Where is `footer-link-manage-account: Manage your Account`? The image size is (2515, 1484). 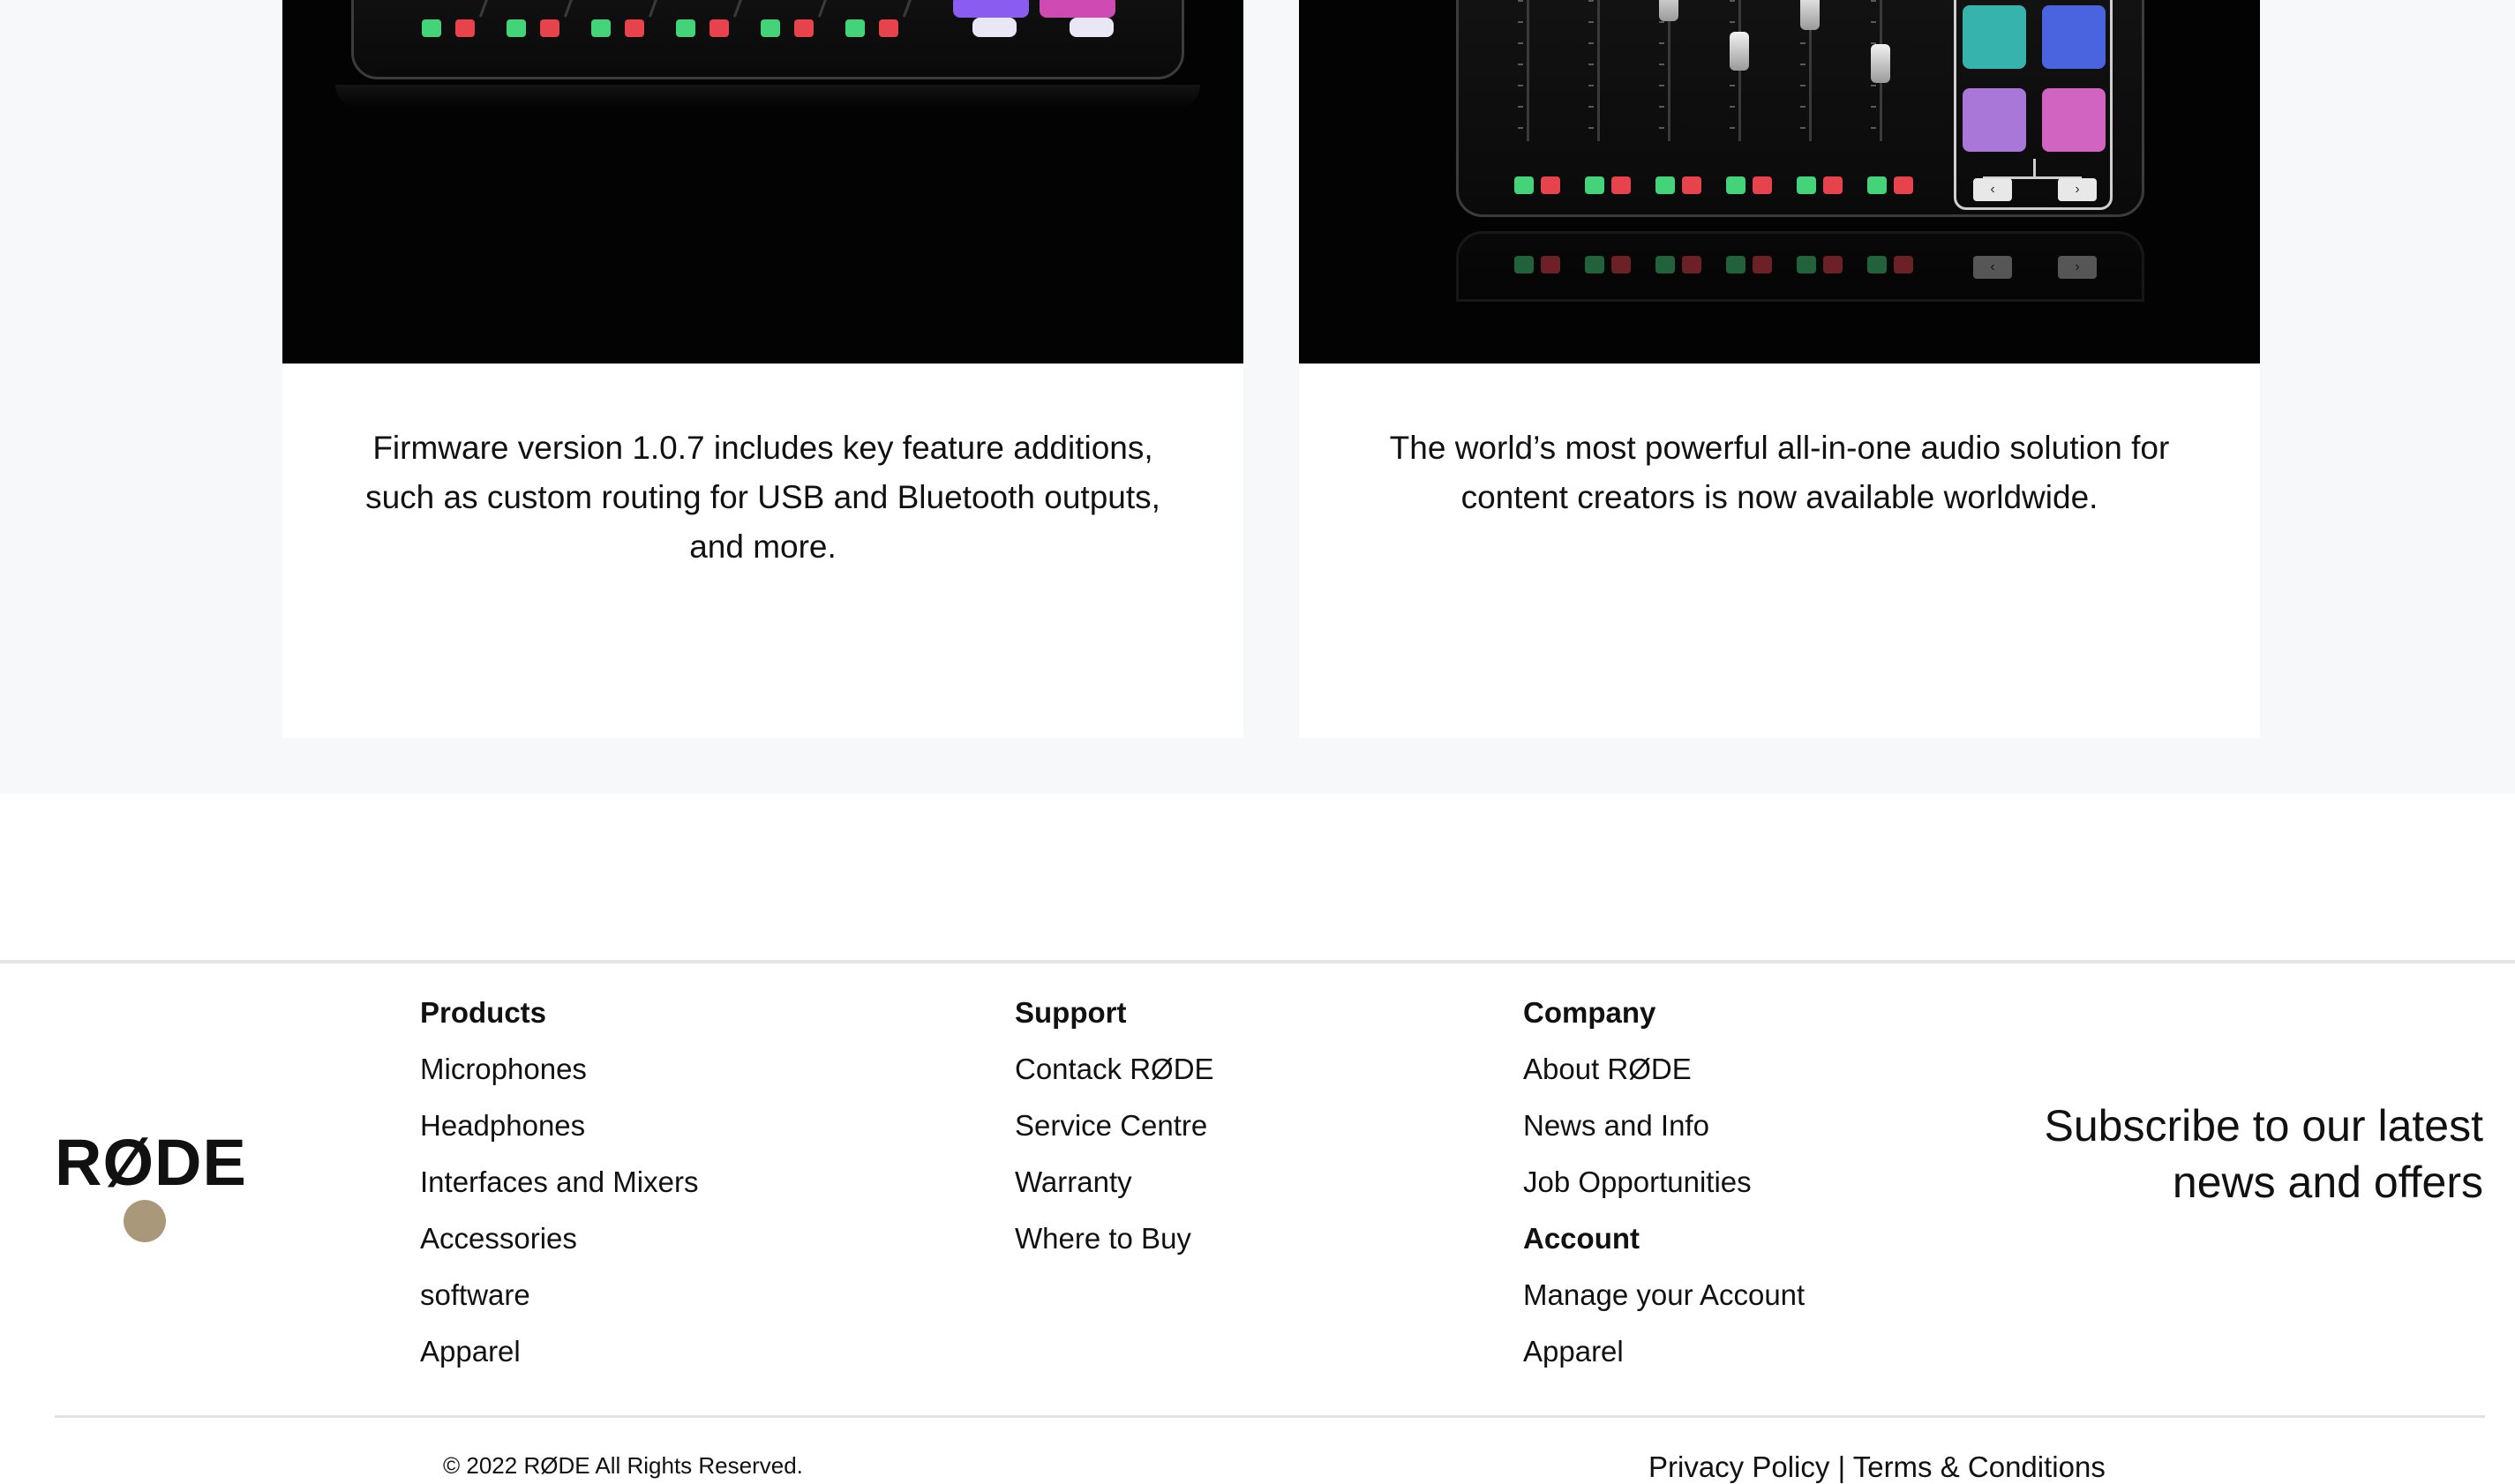 footer-link-manage-account: Manage your Account is located at coordinates (1664, 1304).